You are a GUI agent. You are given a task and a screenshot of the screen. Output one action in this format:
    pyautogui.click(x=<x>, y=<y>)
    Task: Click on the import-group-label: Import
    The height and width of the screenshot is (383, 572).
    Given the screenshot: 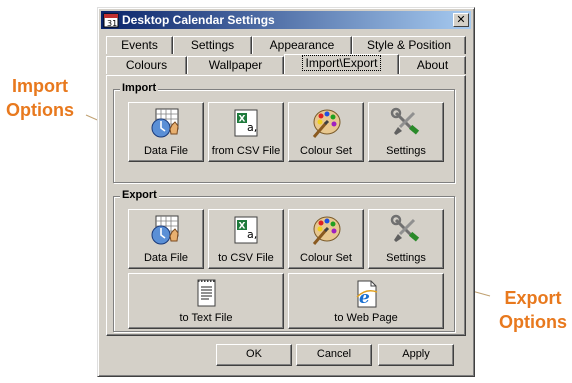 What is the action you would take?
    pyautogui.click(x=139, y=88)
    